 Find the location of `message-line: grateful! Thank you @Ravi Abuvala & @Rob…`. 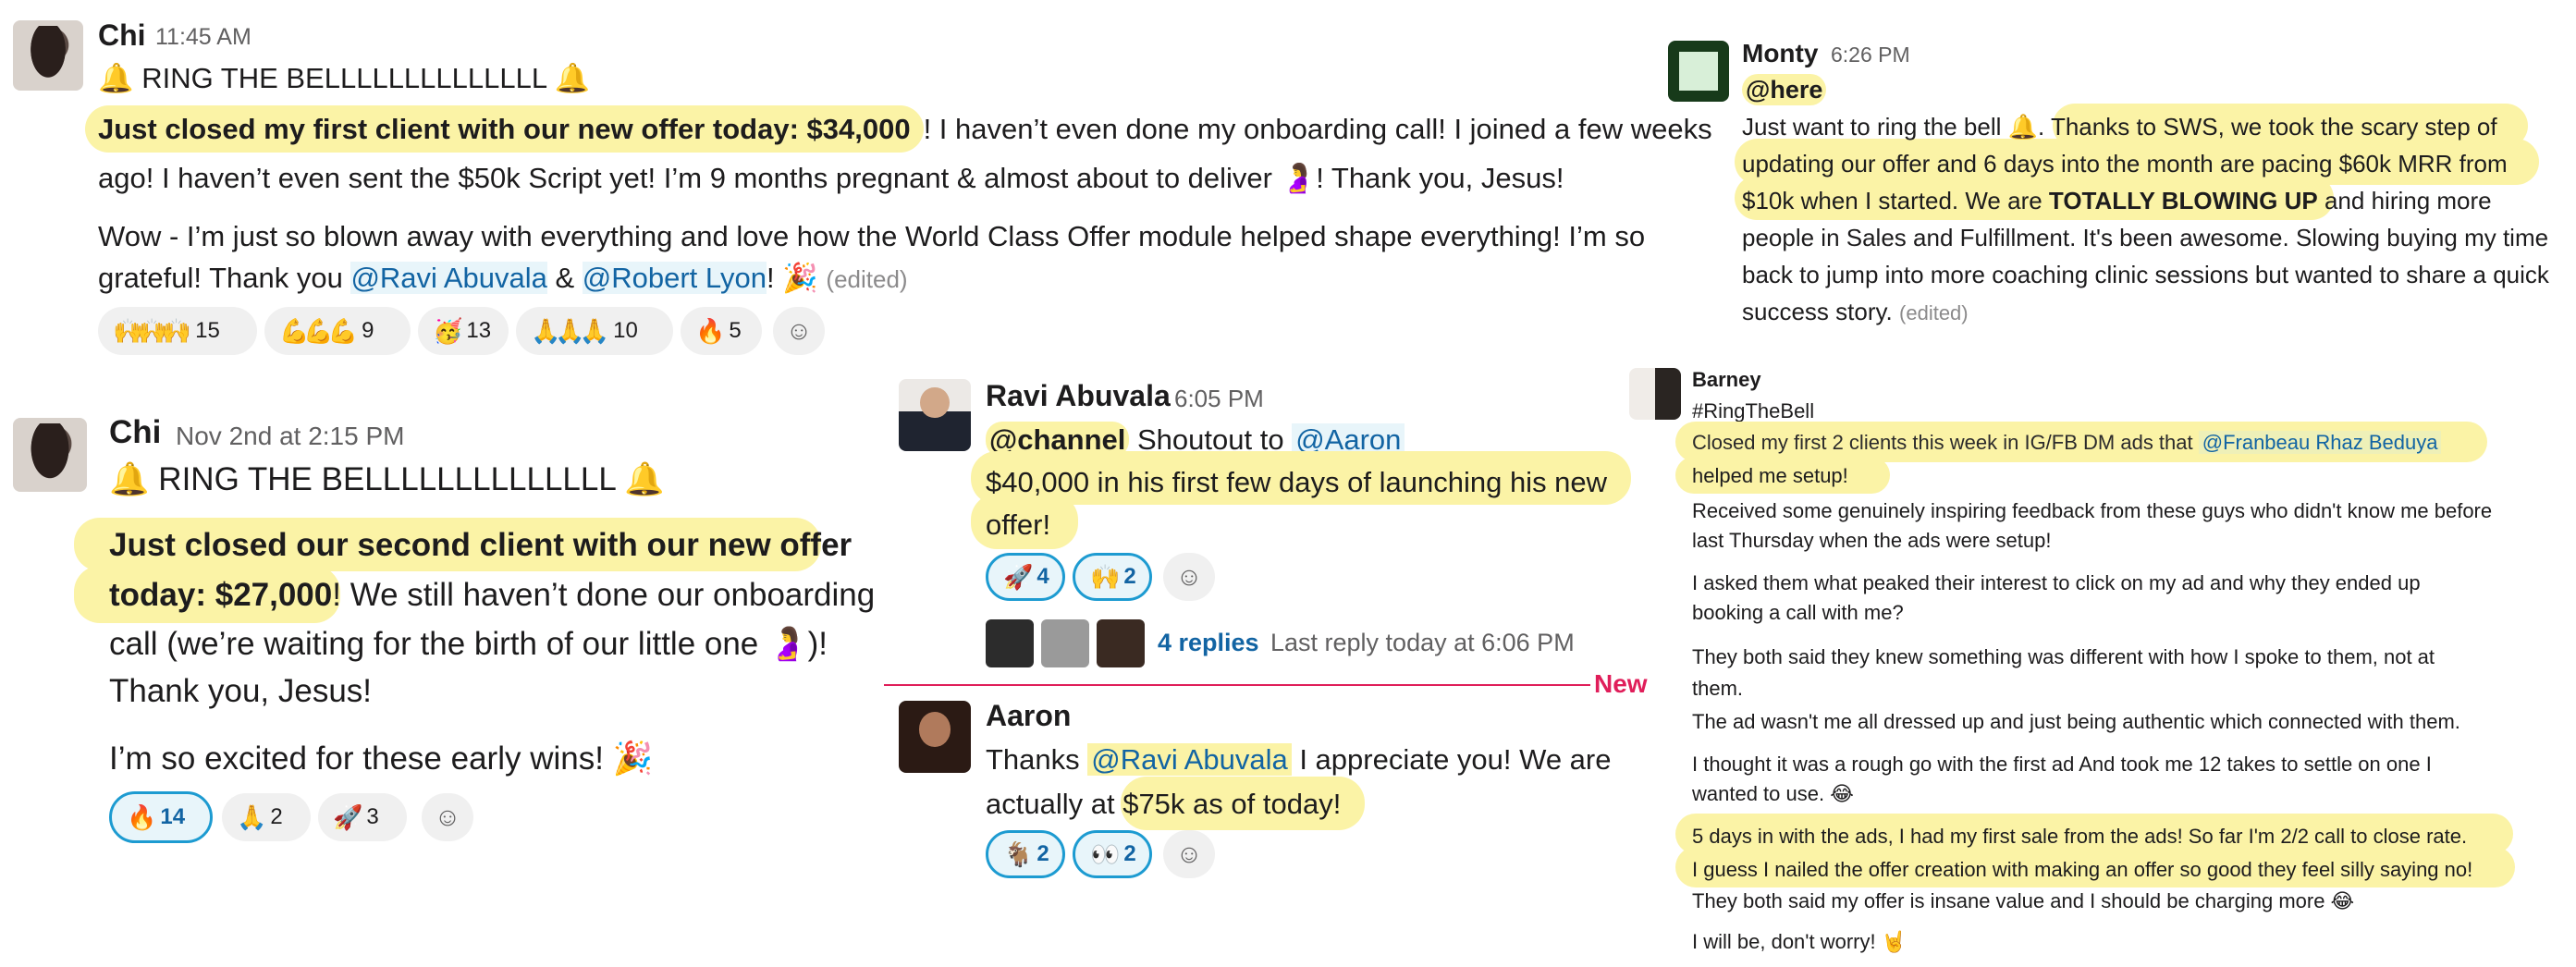

message-line: grateful! Thank you @Ravi Abuvala & @Rob… is located at coordinates (503, 278).